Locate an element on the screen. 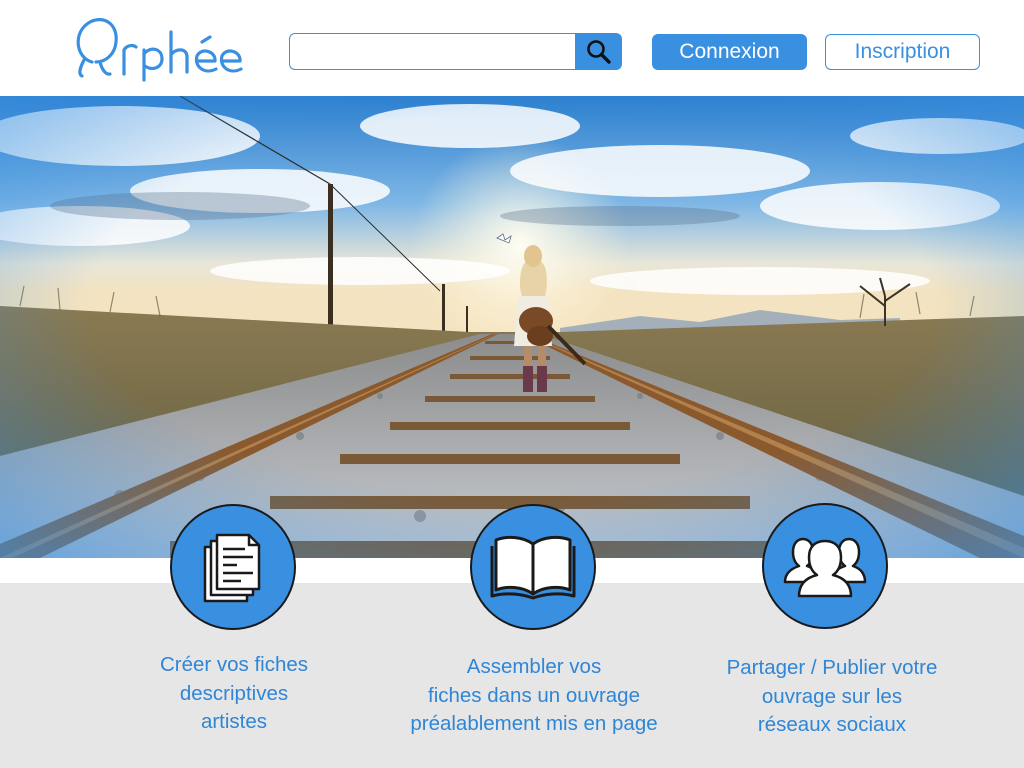 The width and height of the screenshot is (1024, 768). documents-icon is located at coordinates (232, 568).